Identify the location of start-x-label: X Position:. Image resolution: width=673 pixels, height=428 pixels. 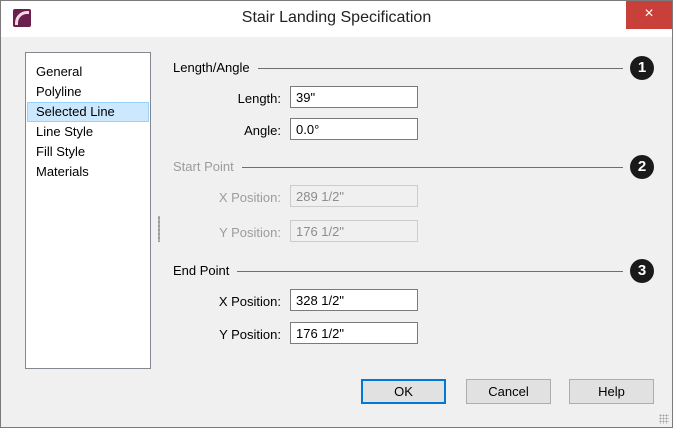
(249, 197).